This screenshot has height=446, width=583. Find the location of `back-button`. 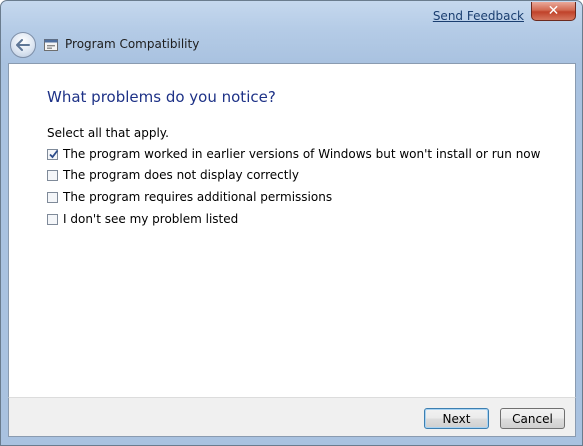

back-button is located at coordinates (23, 45).